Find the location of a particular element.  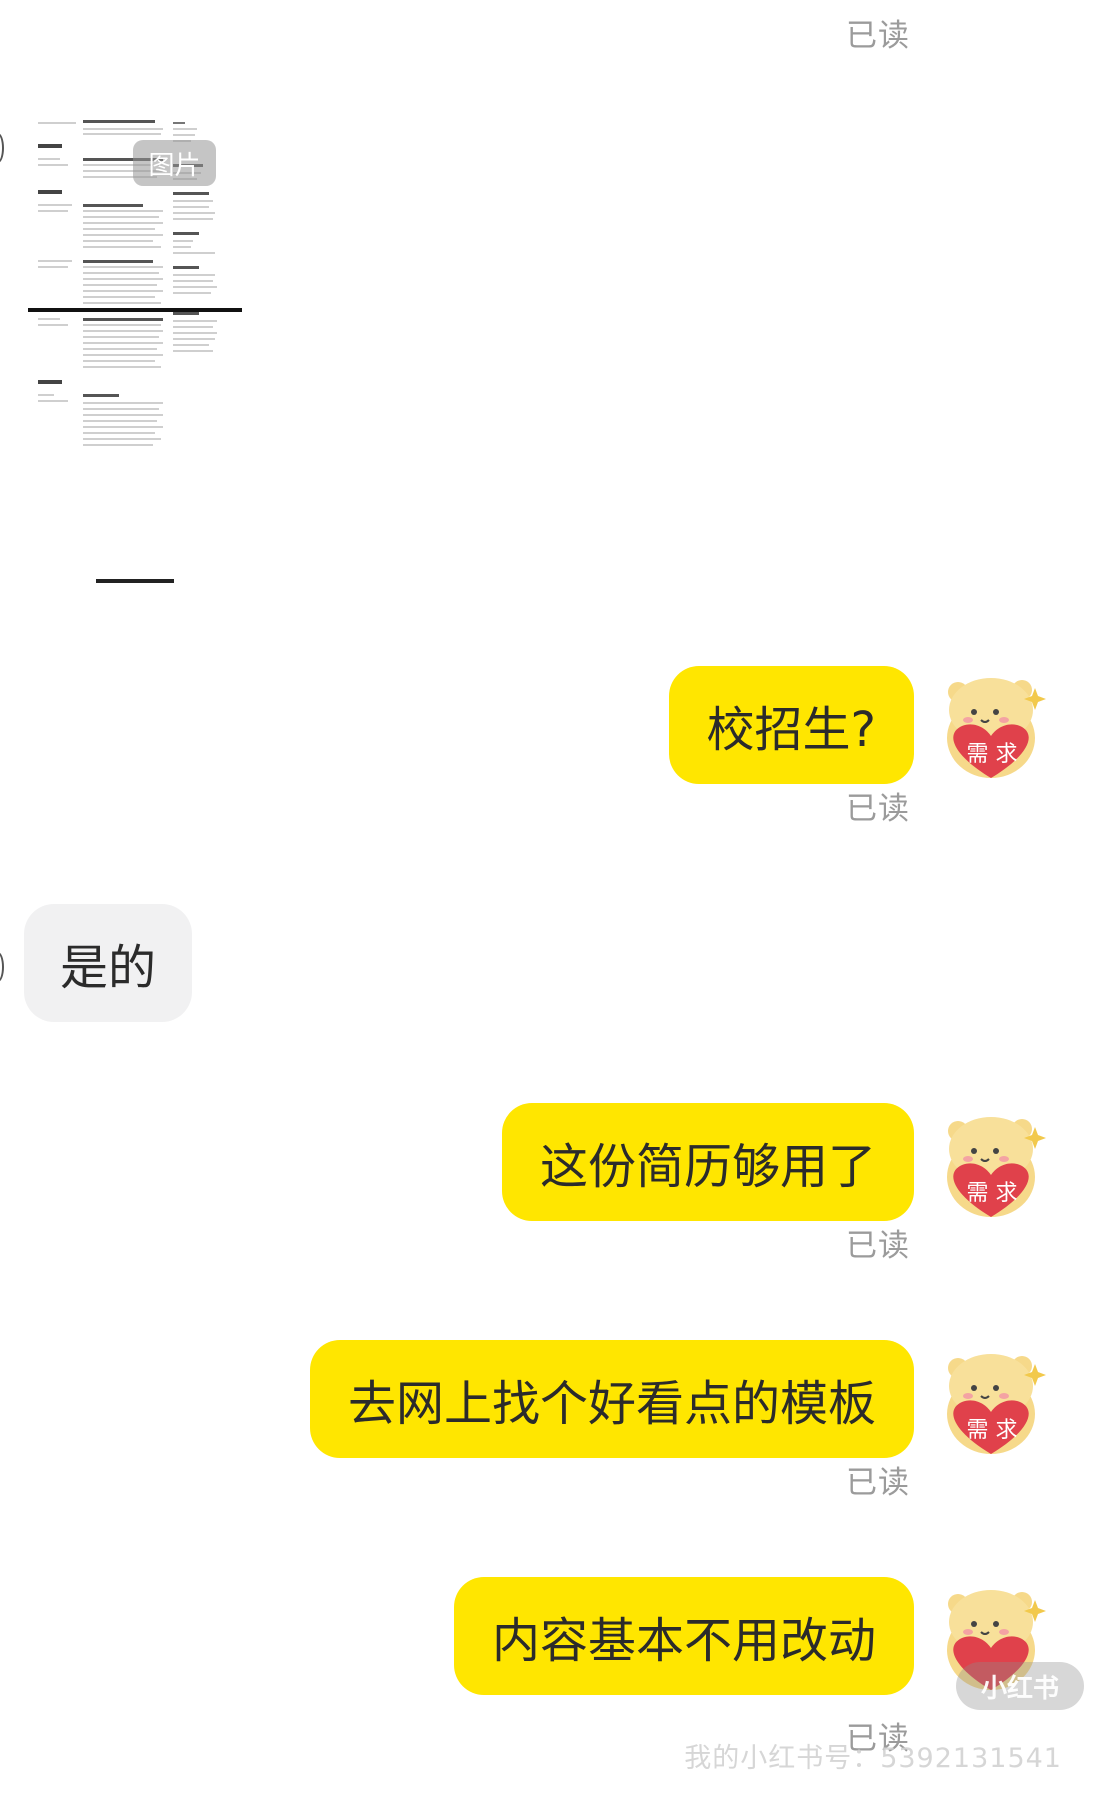

watermark-id: 我的小红书号：5392131541 is located at coordinates (873, 1758).